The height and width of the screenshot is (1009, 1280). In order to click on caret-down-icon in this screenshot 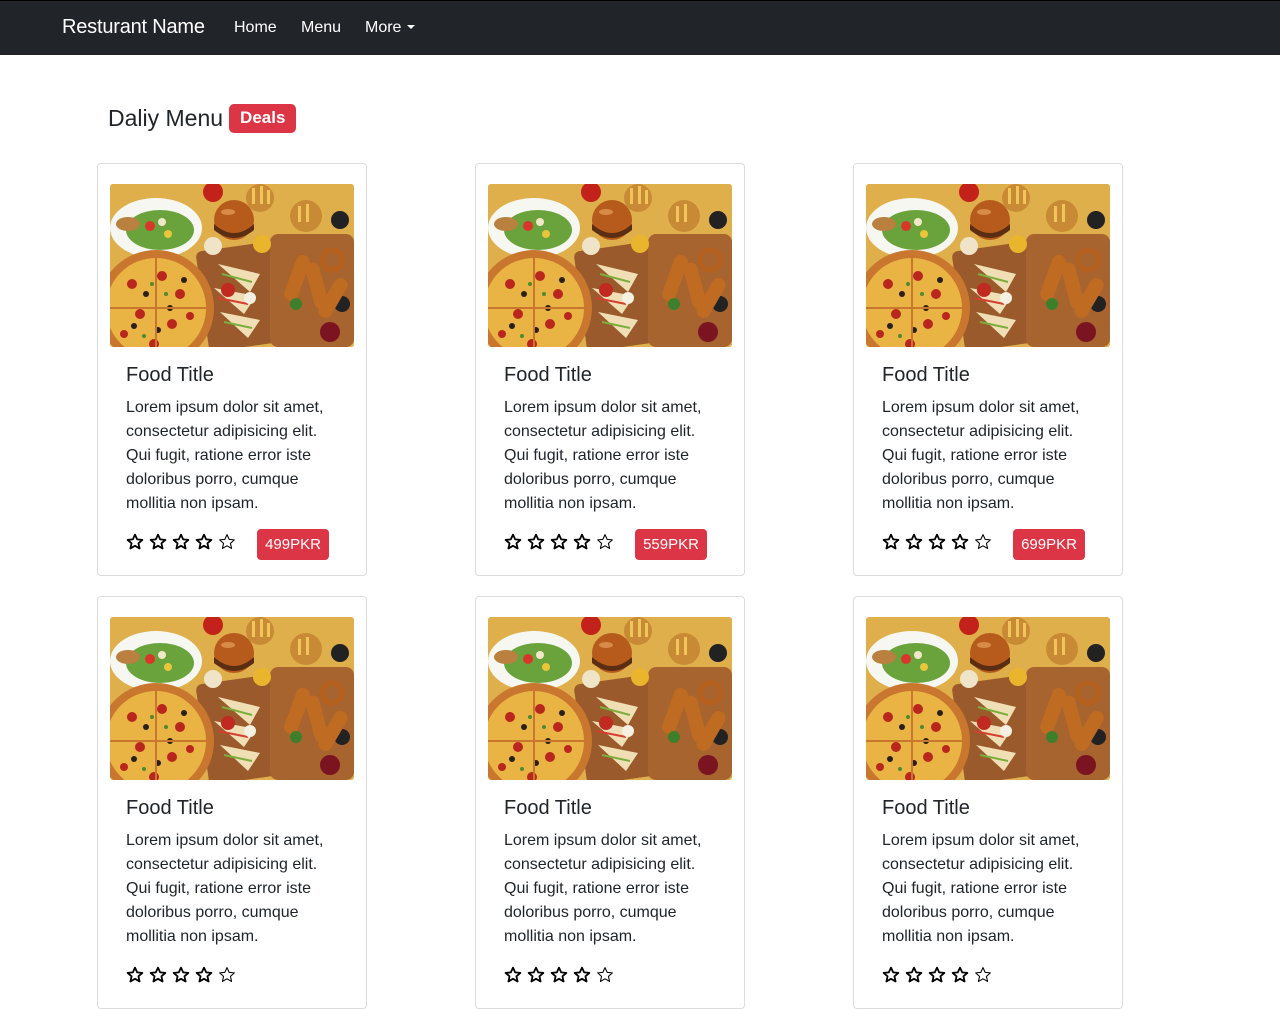, I will do `click(411, 27)`.